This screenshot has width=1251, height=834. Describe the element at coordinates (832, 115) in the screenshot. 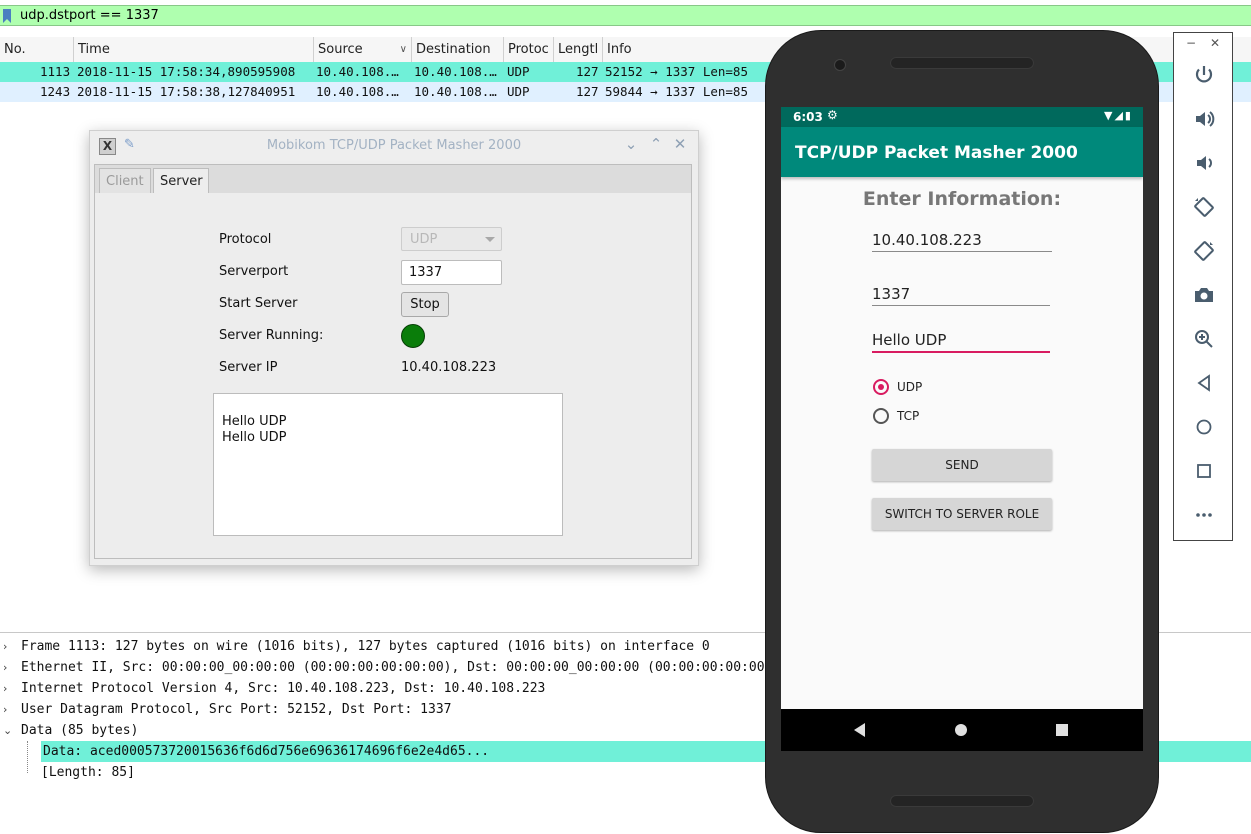

I see `settings-gear-icon: ⚙` at that location.